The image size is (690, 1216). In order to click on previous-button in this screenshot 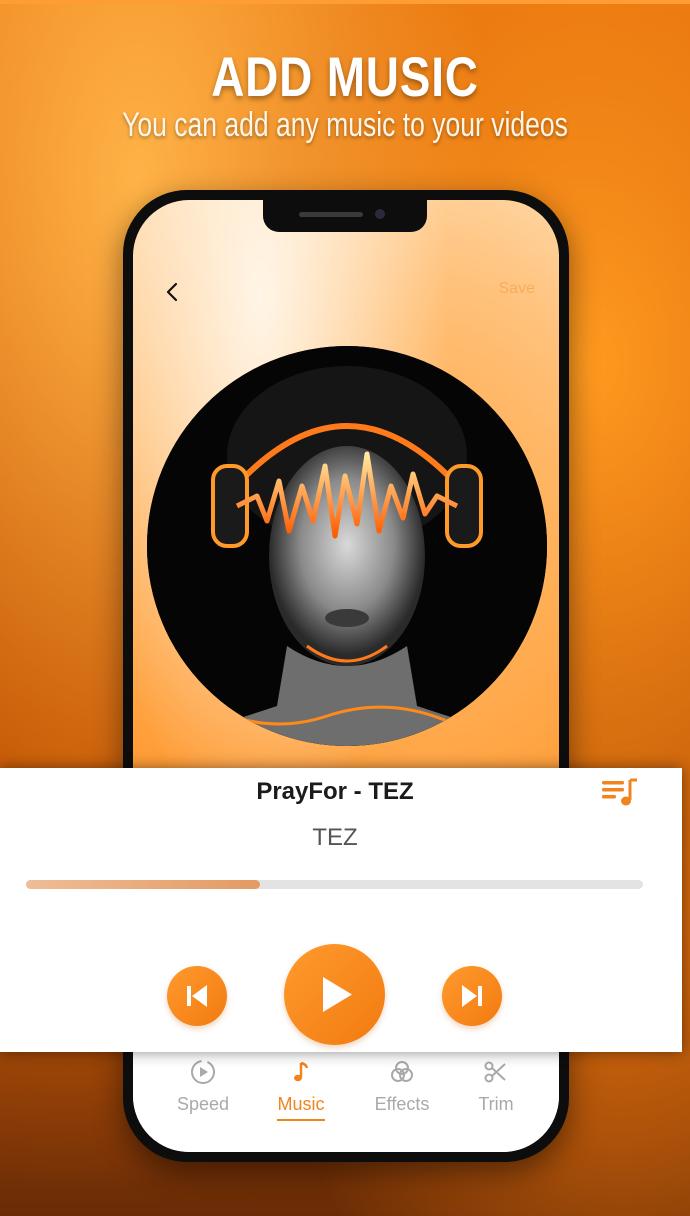, I will do `click(197, 996)`.